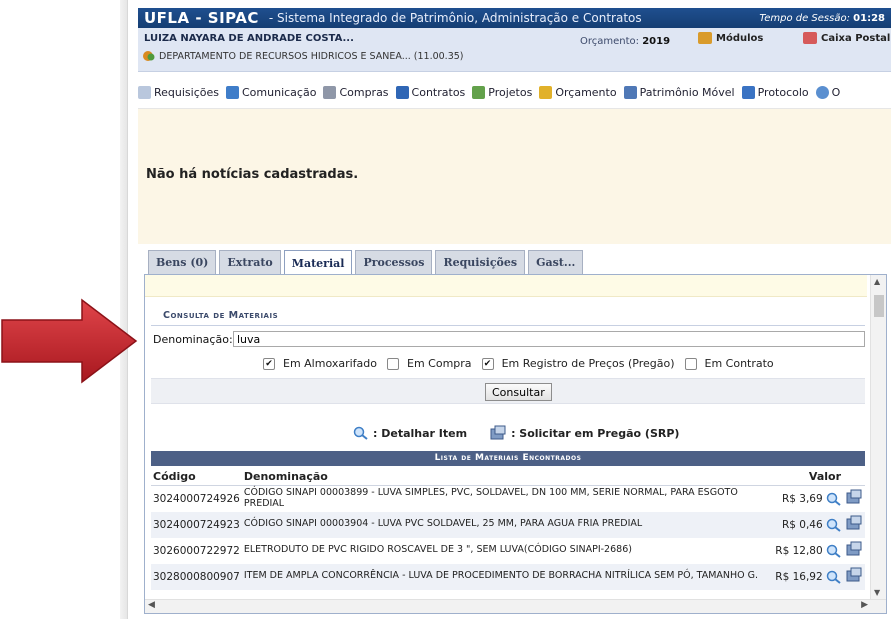 The height and width of the screenshot is (619, 891). I want to click on modules-link: Módulos, so click(730, 38).